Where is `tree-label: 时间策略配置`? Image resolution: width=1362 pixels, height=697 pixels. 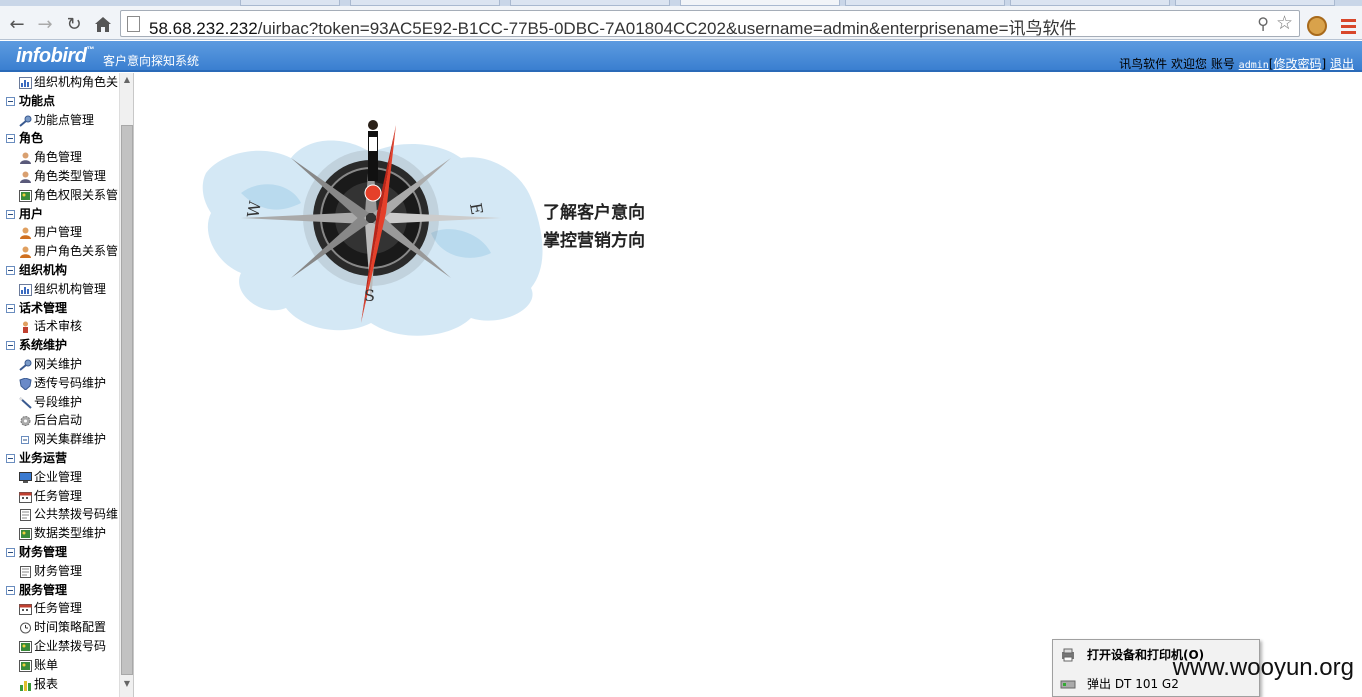 tree-label: 时间策略配置 is located at coordinates (70, 627).